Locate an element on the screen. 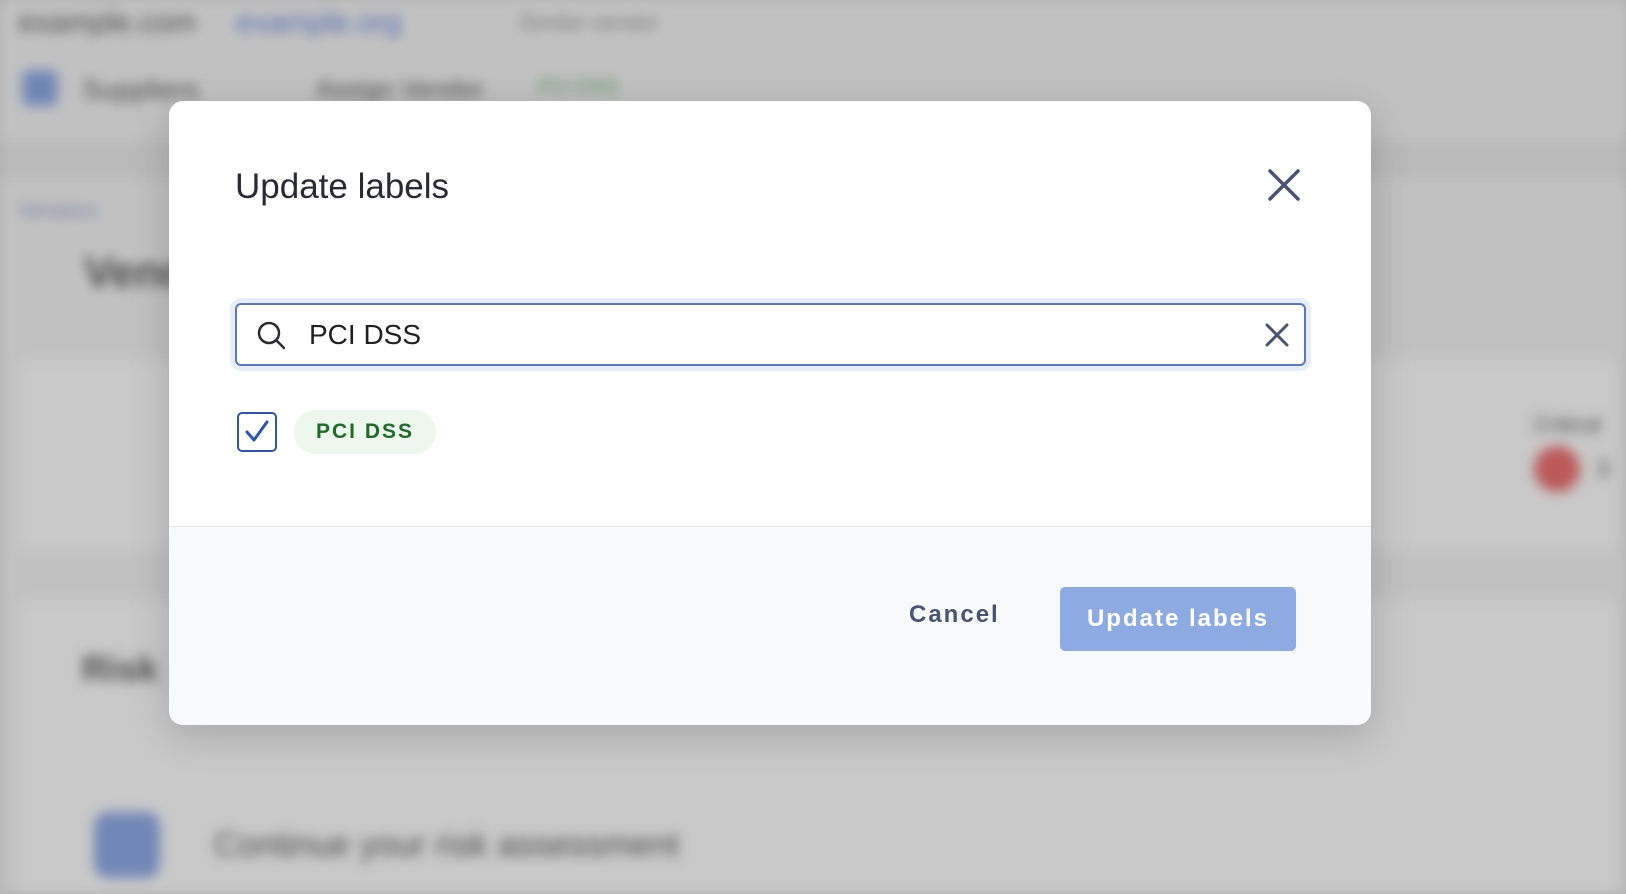 This screenshot has height=894, width=1626. search-input is located at coordinates (779, 335).